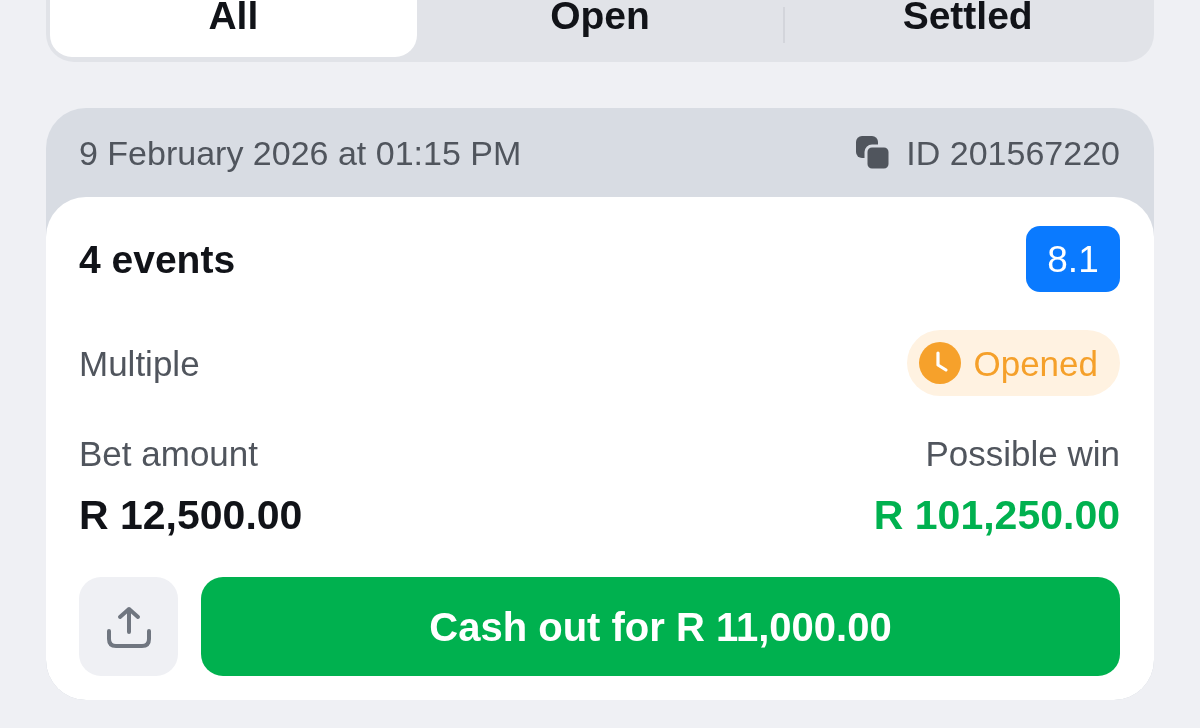 The width and height of the screenshot is (1200, 728). I want to click on bet-title: 4 events, so click(157, 259).